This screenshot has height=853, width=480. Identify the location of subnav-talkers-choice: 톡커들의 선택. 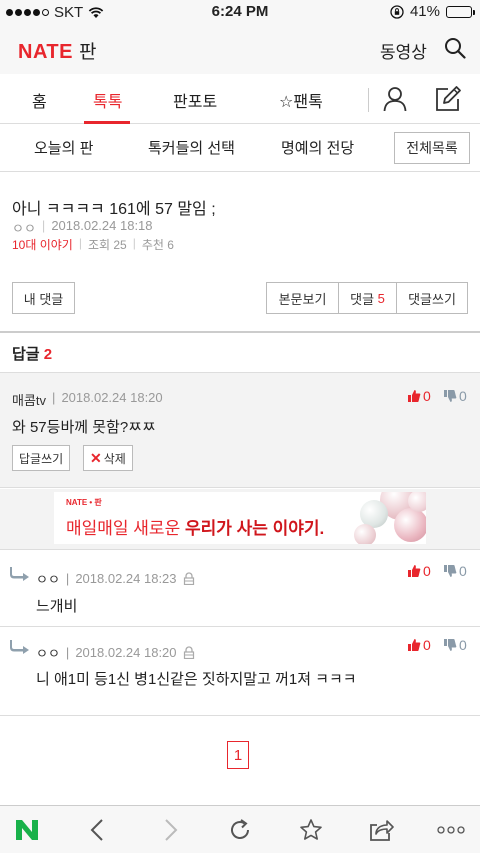
(191, 147).